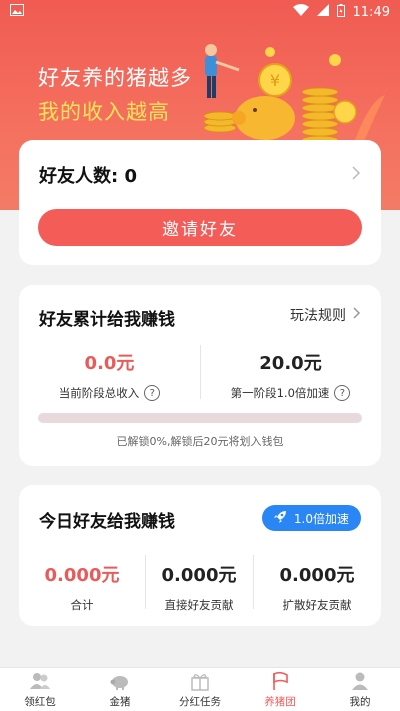 The height and width of the screenshot is (711, 400). What do you see at coordinates (119, 682) in the screenshot?
I see `pig-icon` at bounding box center [119, 682].